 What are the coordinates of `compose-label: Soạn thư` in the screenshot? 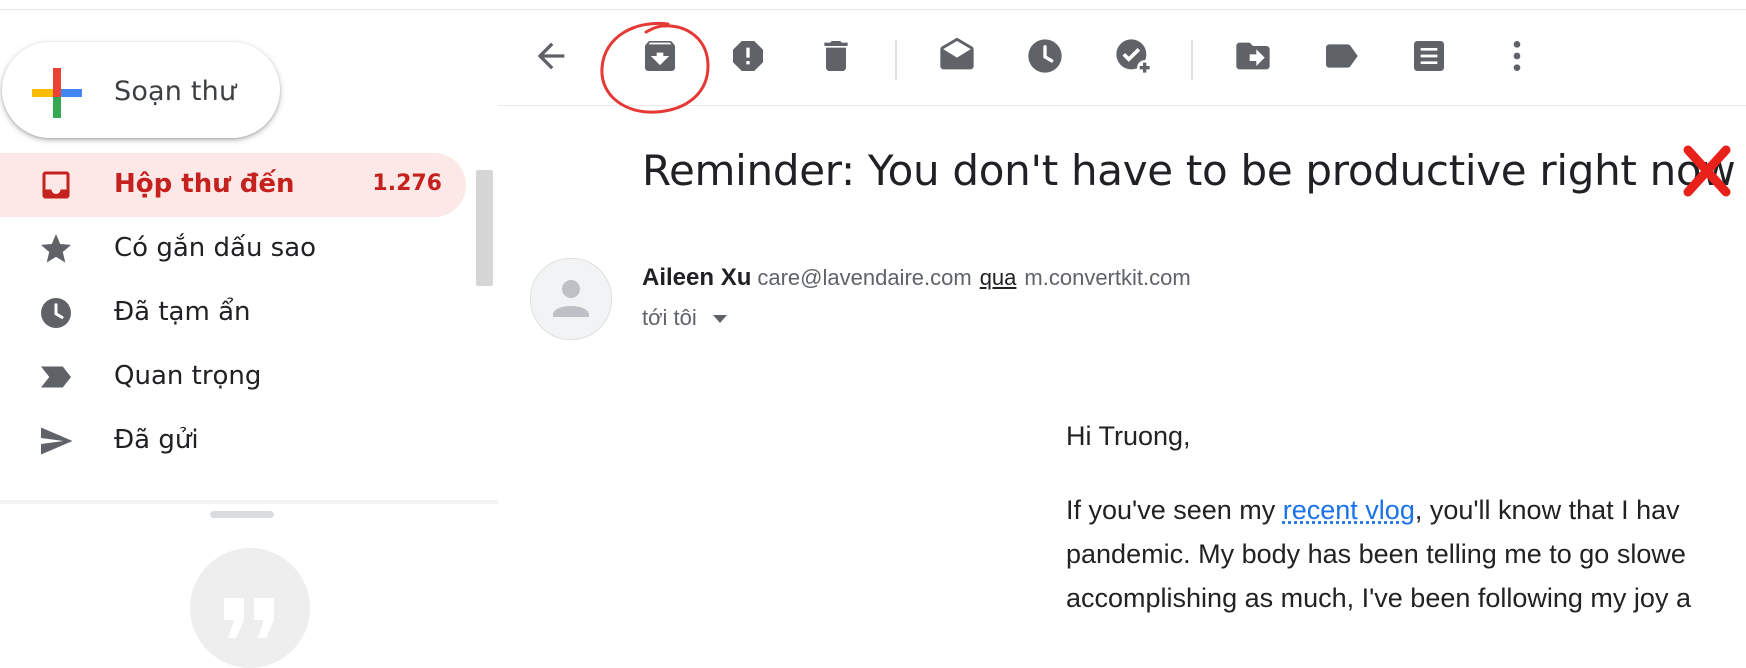 It's located at (175, 91).